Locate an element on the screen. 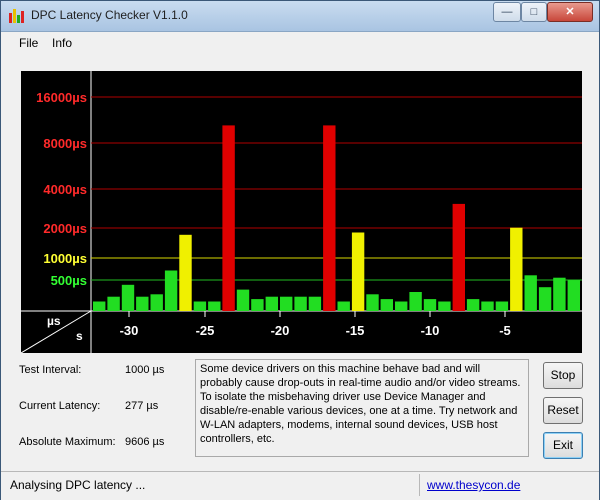 The width and height of the screenshot is (600, 500). stop-button: Stop is located at coordinates (563, 375).